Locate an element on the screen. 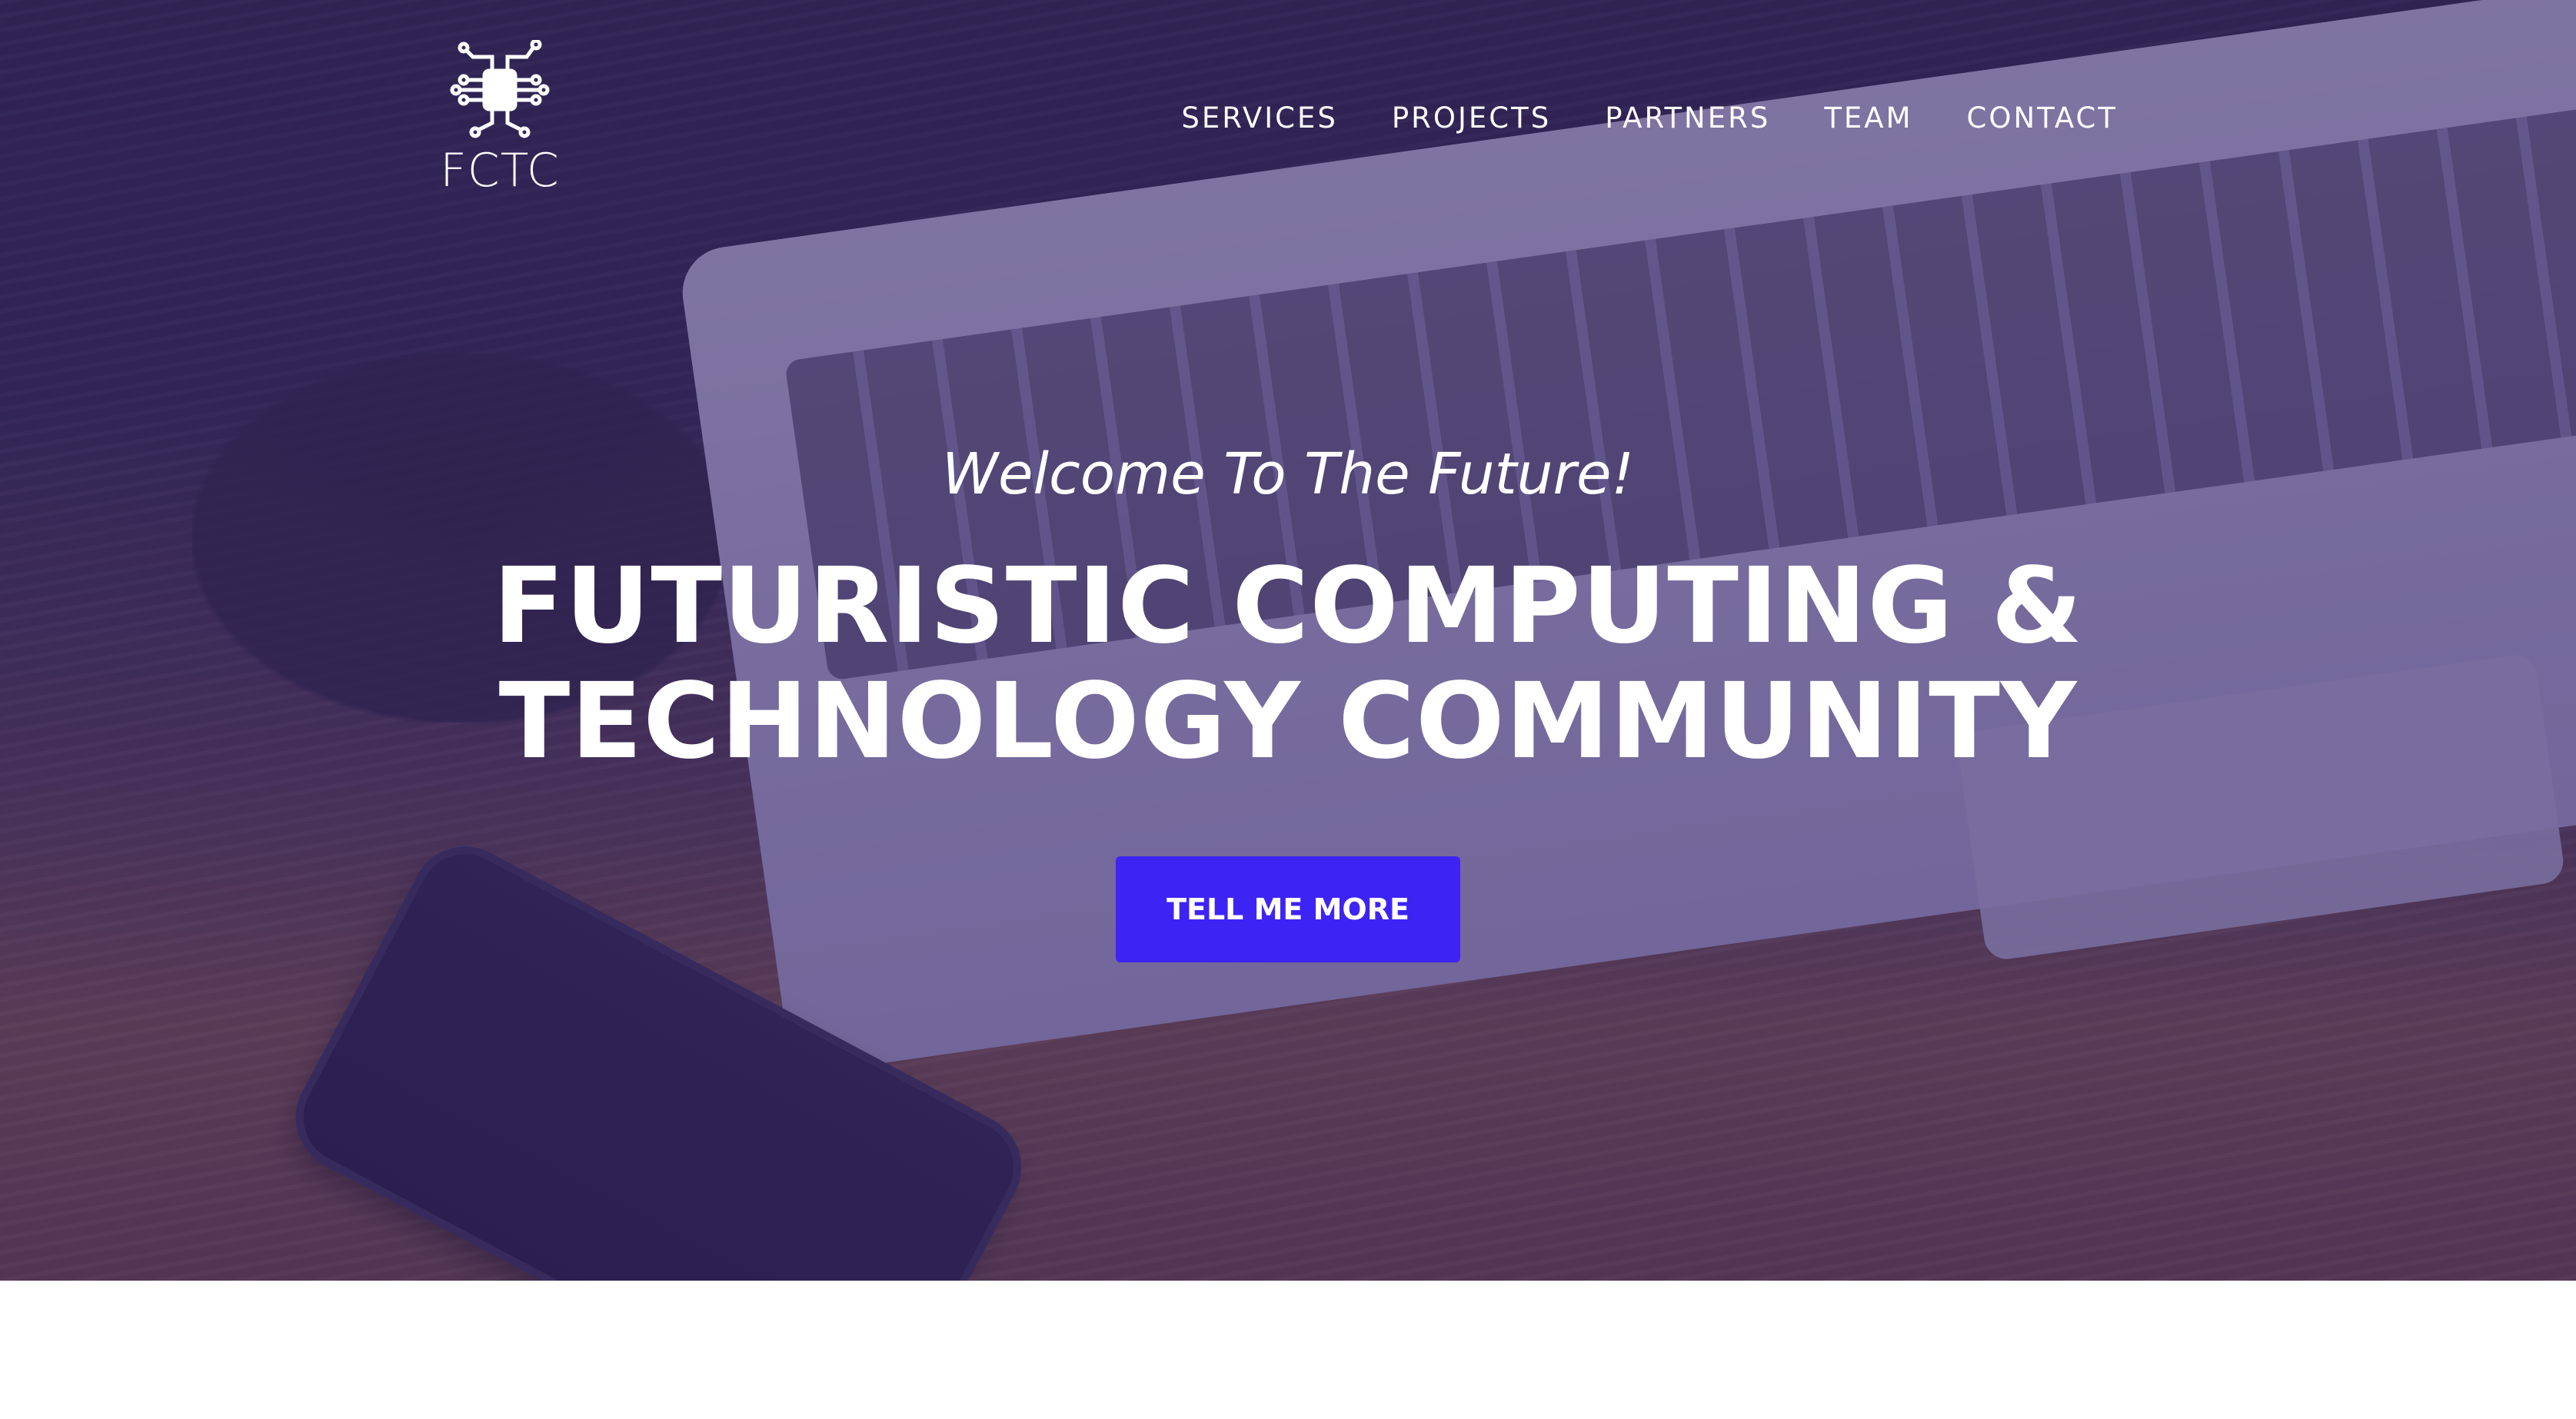 Image resolution: width=2576 pixels, height=1419 pixels. hero-subheading: Welcome To The Future! is located at coordinates (1288, 474).